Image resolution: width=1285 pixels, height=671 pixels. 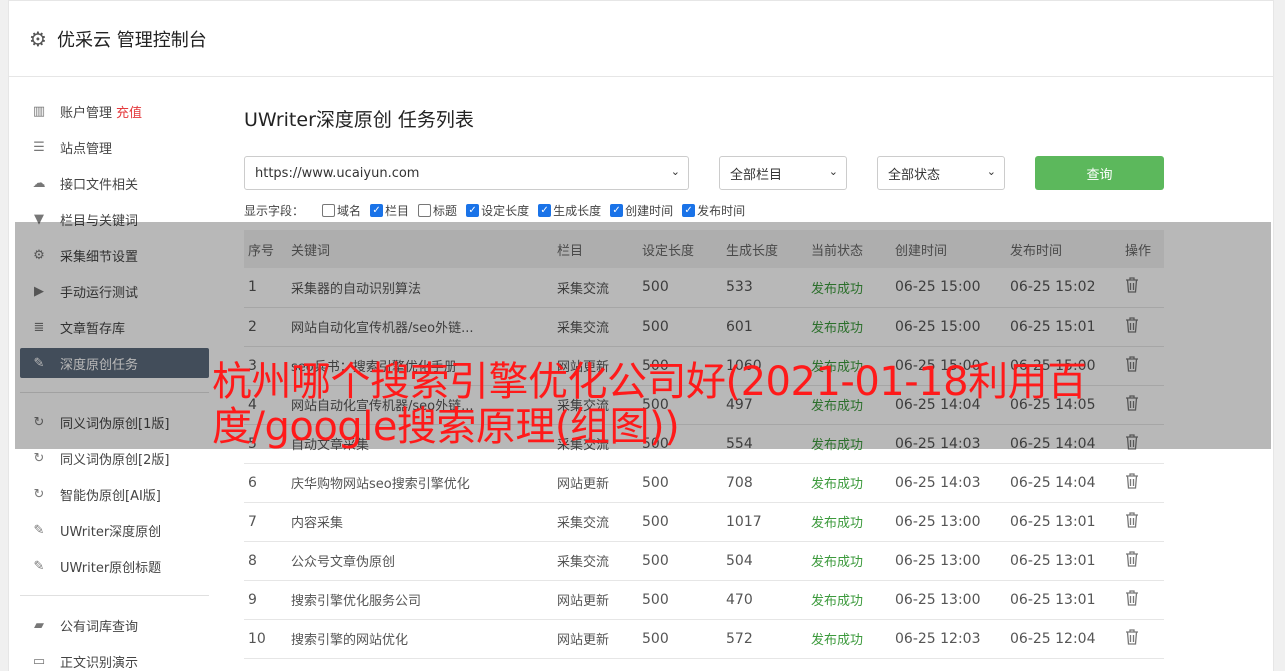 What do you see at coordinates (1099, 173) in the screenshot?
I see `query-button: 查询` at bounding box center [1099, 173].